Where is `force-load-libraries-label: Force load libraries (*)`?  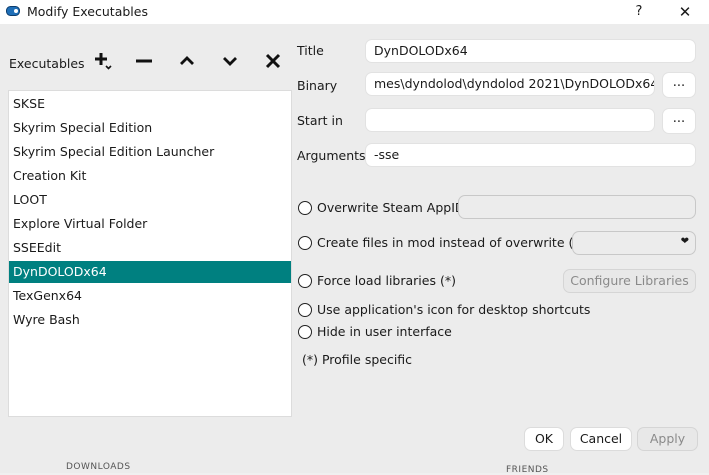 force-load-libraries-label: Force load libraries (*) is located at coordinates (386, 280).